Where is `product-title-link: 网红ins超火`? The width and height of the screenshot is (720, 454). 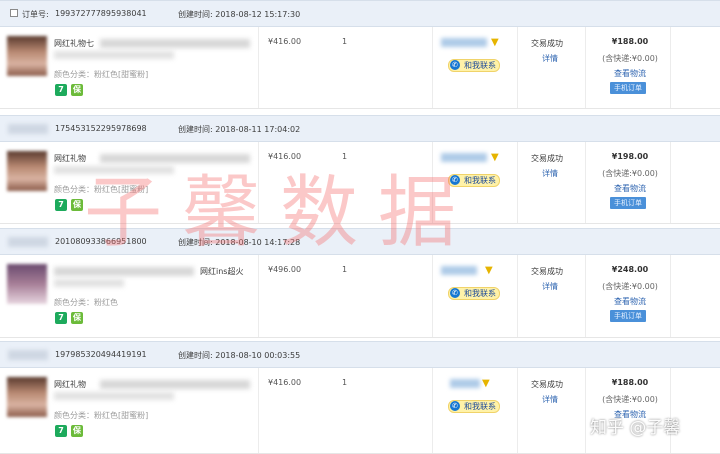 product-title-link: 网红ins超火 is located at coordinates (221, 271).